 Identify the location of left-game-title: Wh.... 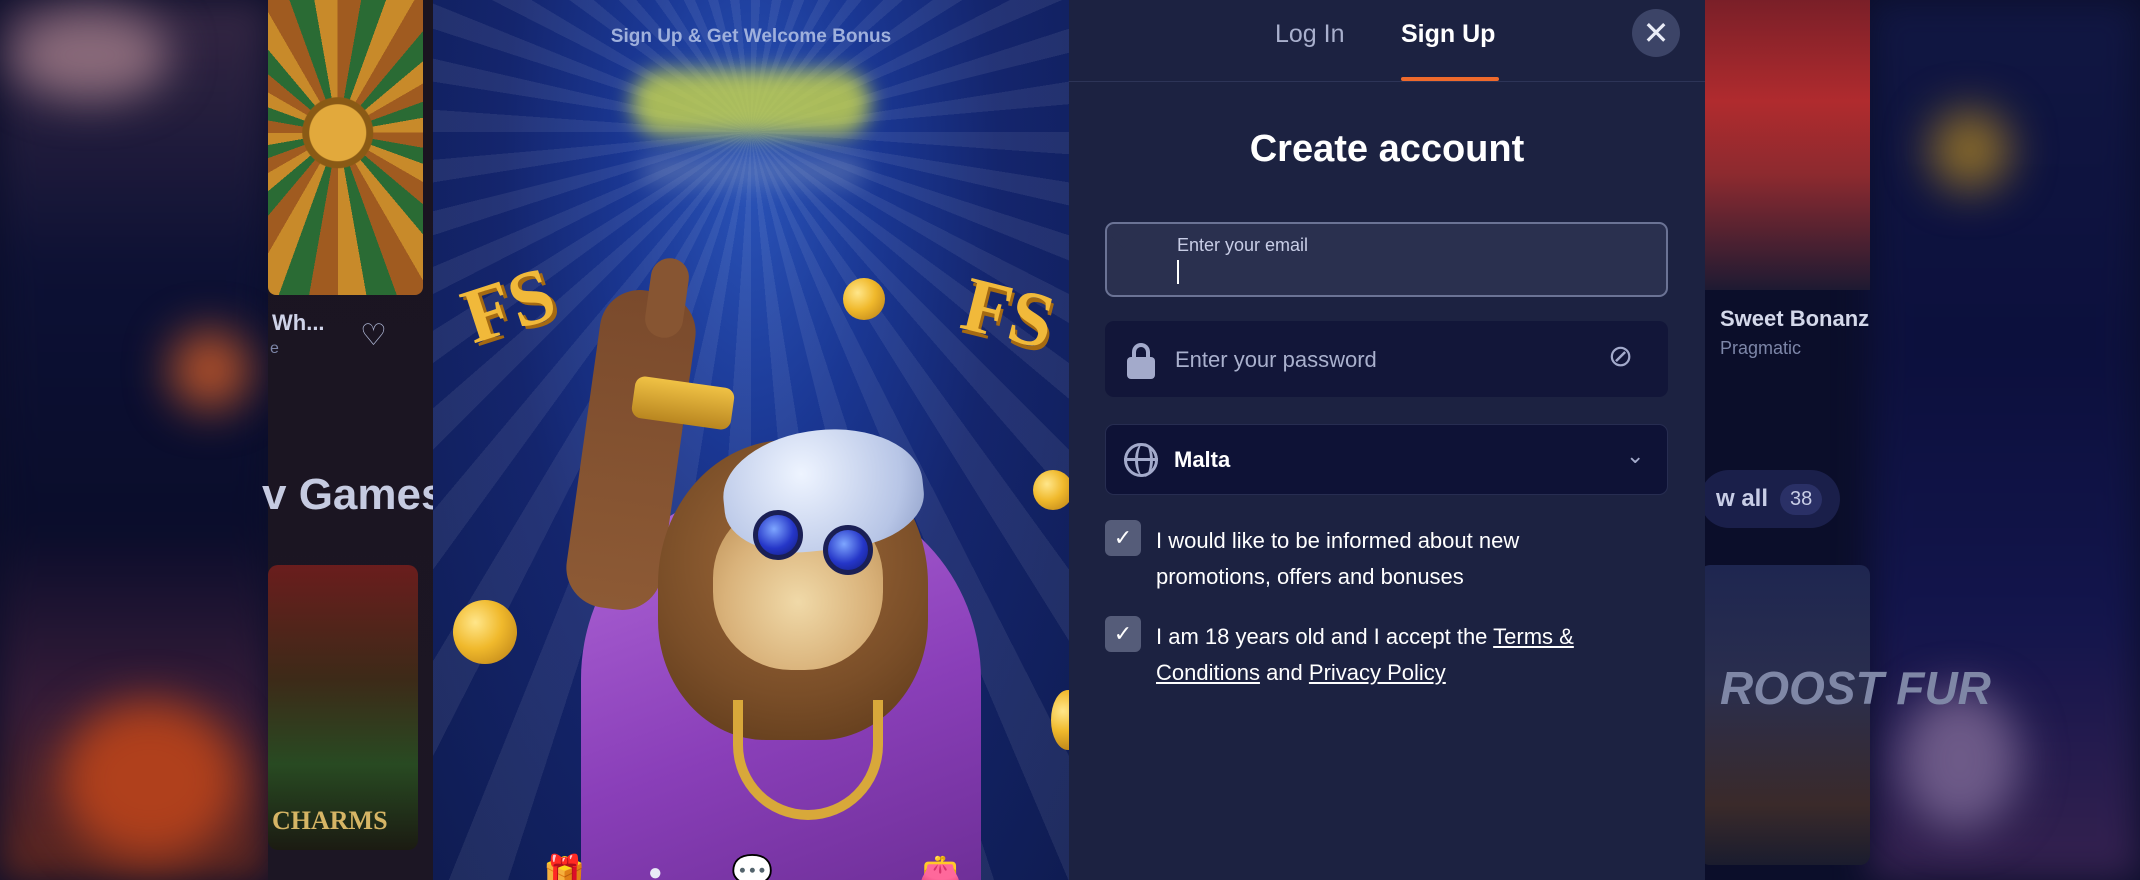
(298, 322).